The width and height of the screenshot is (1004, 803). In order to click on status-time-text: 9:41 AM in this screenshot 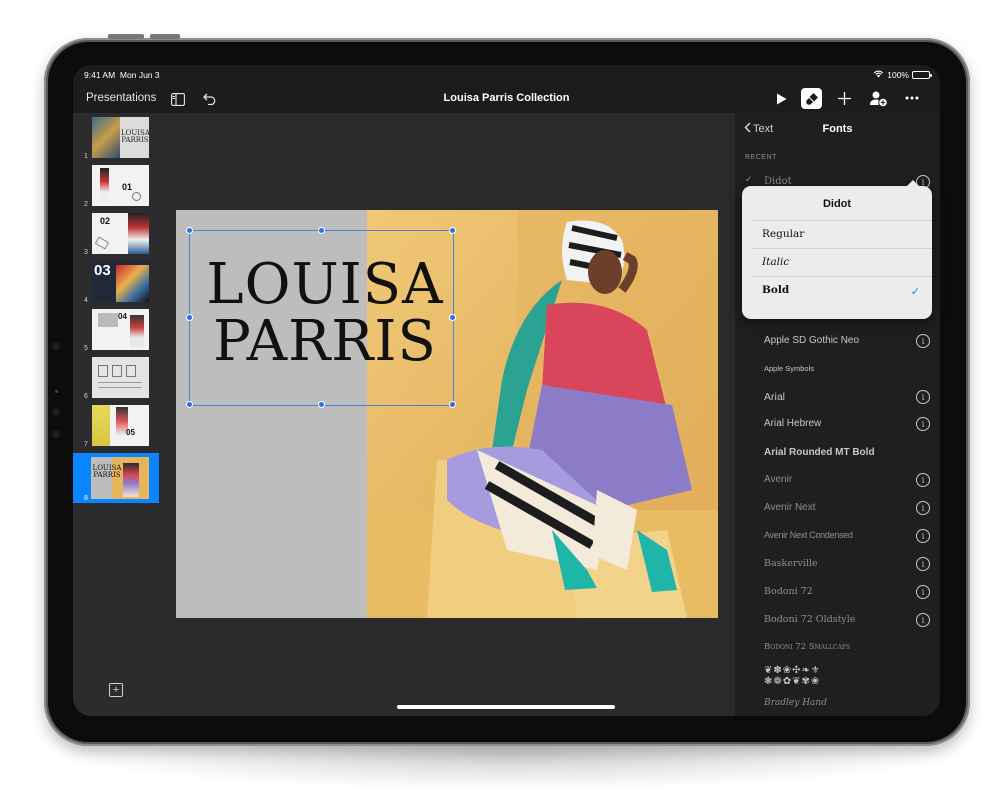, I will do `click(100, 75)`.